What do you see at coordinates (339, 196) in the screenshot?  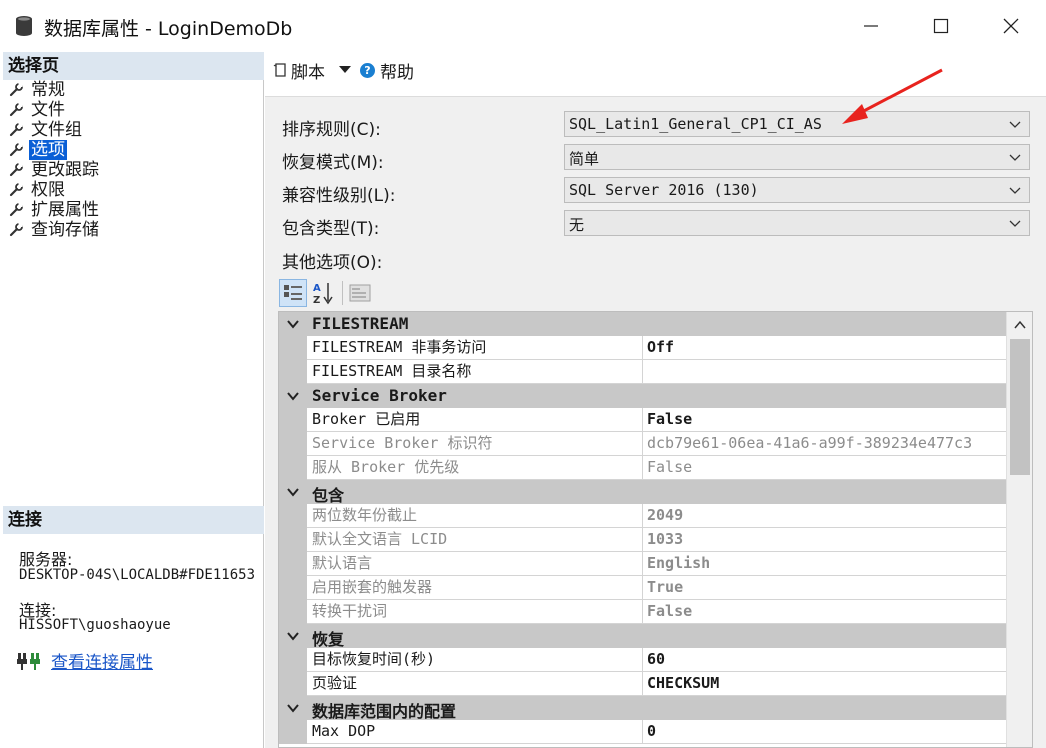 I see `compatibility-level-label: 兼容性级别(L):` at bounding box center [339, 196].